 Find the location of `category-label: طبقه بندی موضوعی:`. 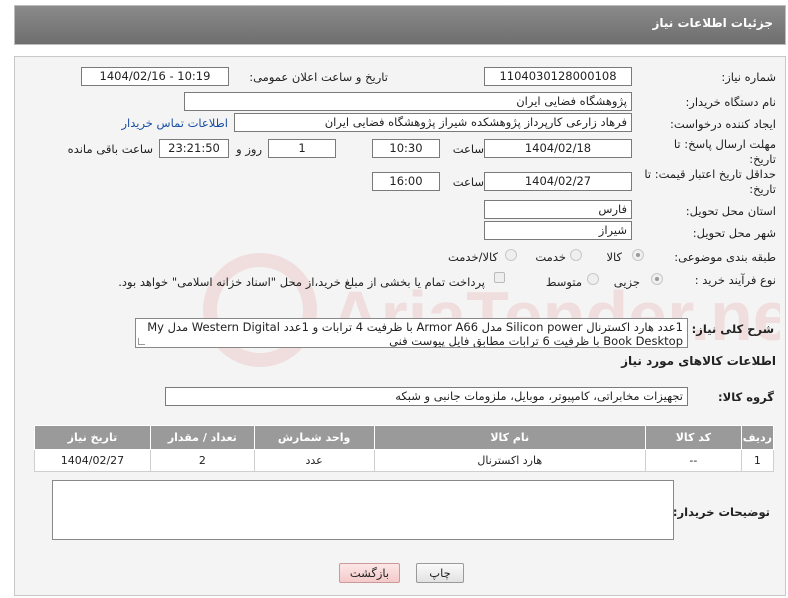

category-label: طبقه بندی موضوعی: is located at coordinates (725, 257).